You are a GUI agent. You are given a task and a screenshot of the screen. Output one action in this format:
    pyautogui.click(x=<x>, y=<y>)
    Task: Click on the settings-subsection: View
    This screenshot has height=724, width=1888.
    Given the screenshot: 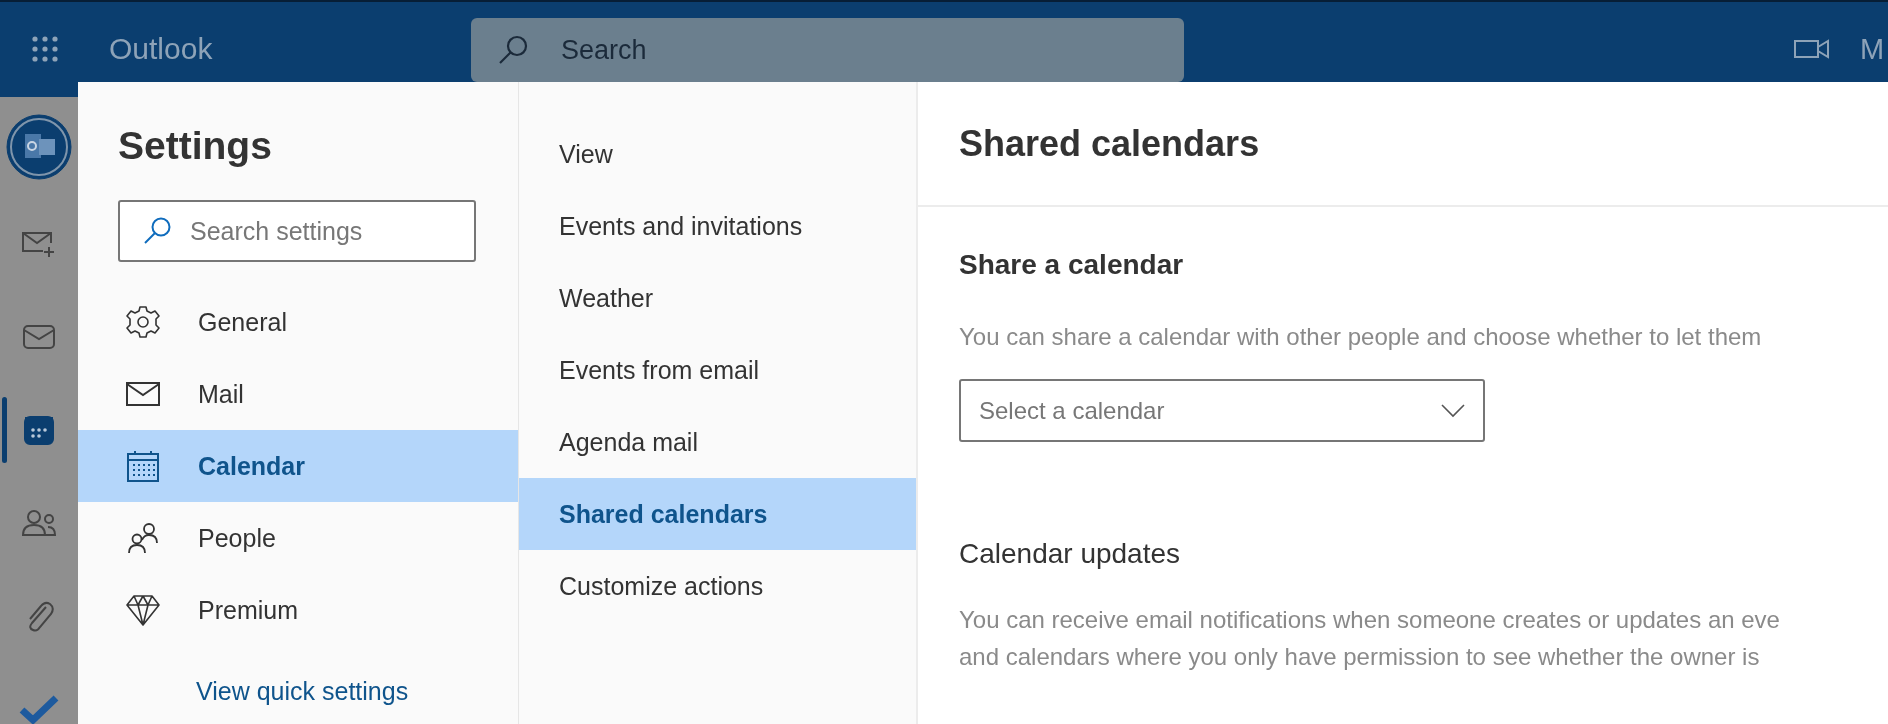 What is the action you would take?
    pyautogui.click(x=717, y=154)
    